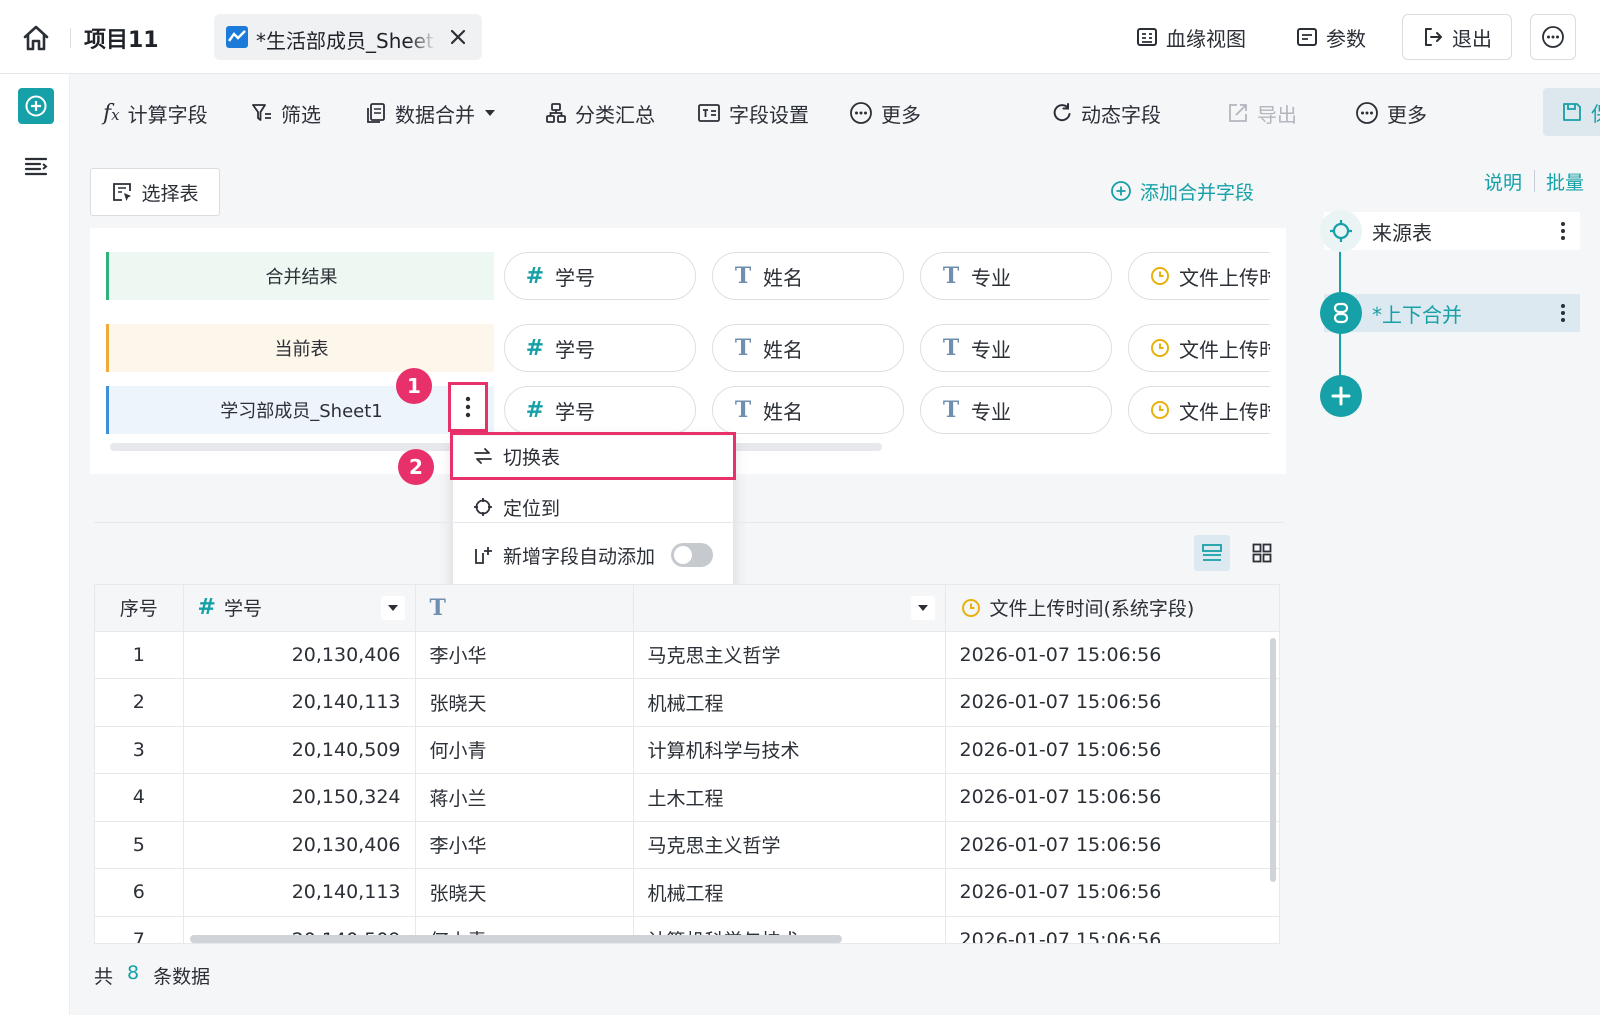 This screenshot has height=1015, width=1600. I want to click on table-horizontal-scrollbar, so click(516, 939).